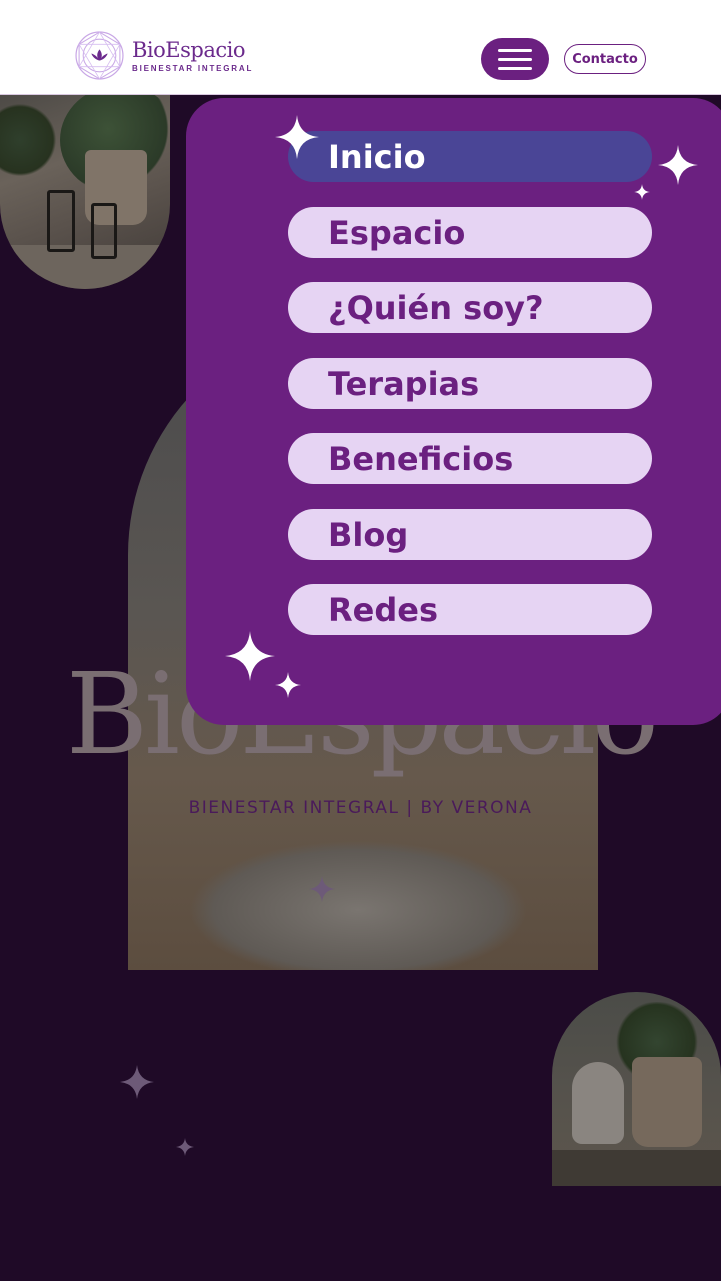  I want to click on menu-item-beneficios: Beneficios, so click(470, 458).